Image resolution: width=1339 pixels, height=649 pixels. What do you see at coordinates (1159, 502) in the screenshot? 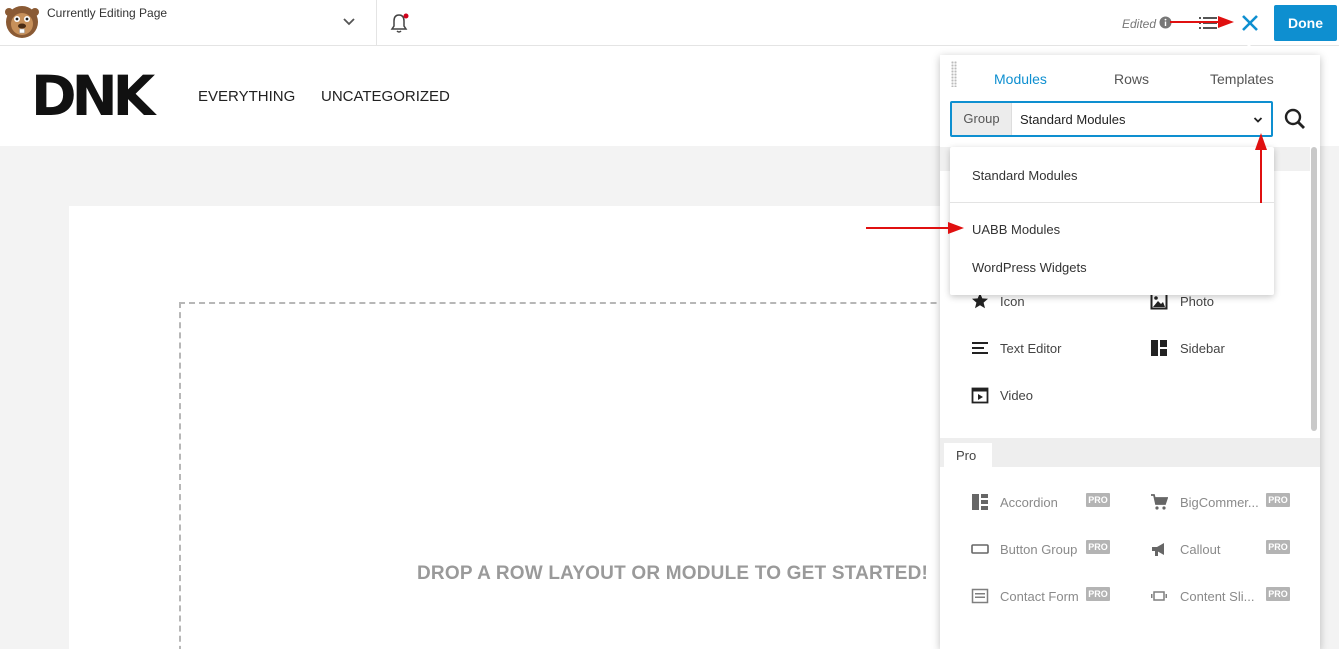
I see `cart-icon` at bounding box center [1159, 502].